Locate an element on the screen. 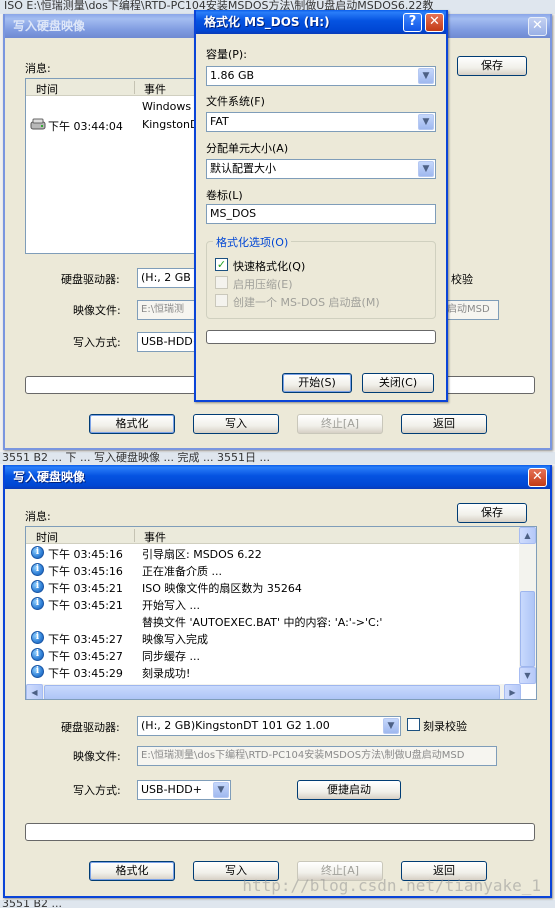 The width and height of the screenshot is (555, 908). row-event: KingstonD is located at coordinates (170, 124).